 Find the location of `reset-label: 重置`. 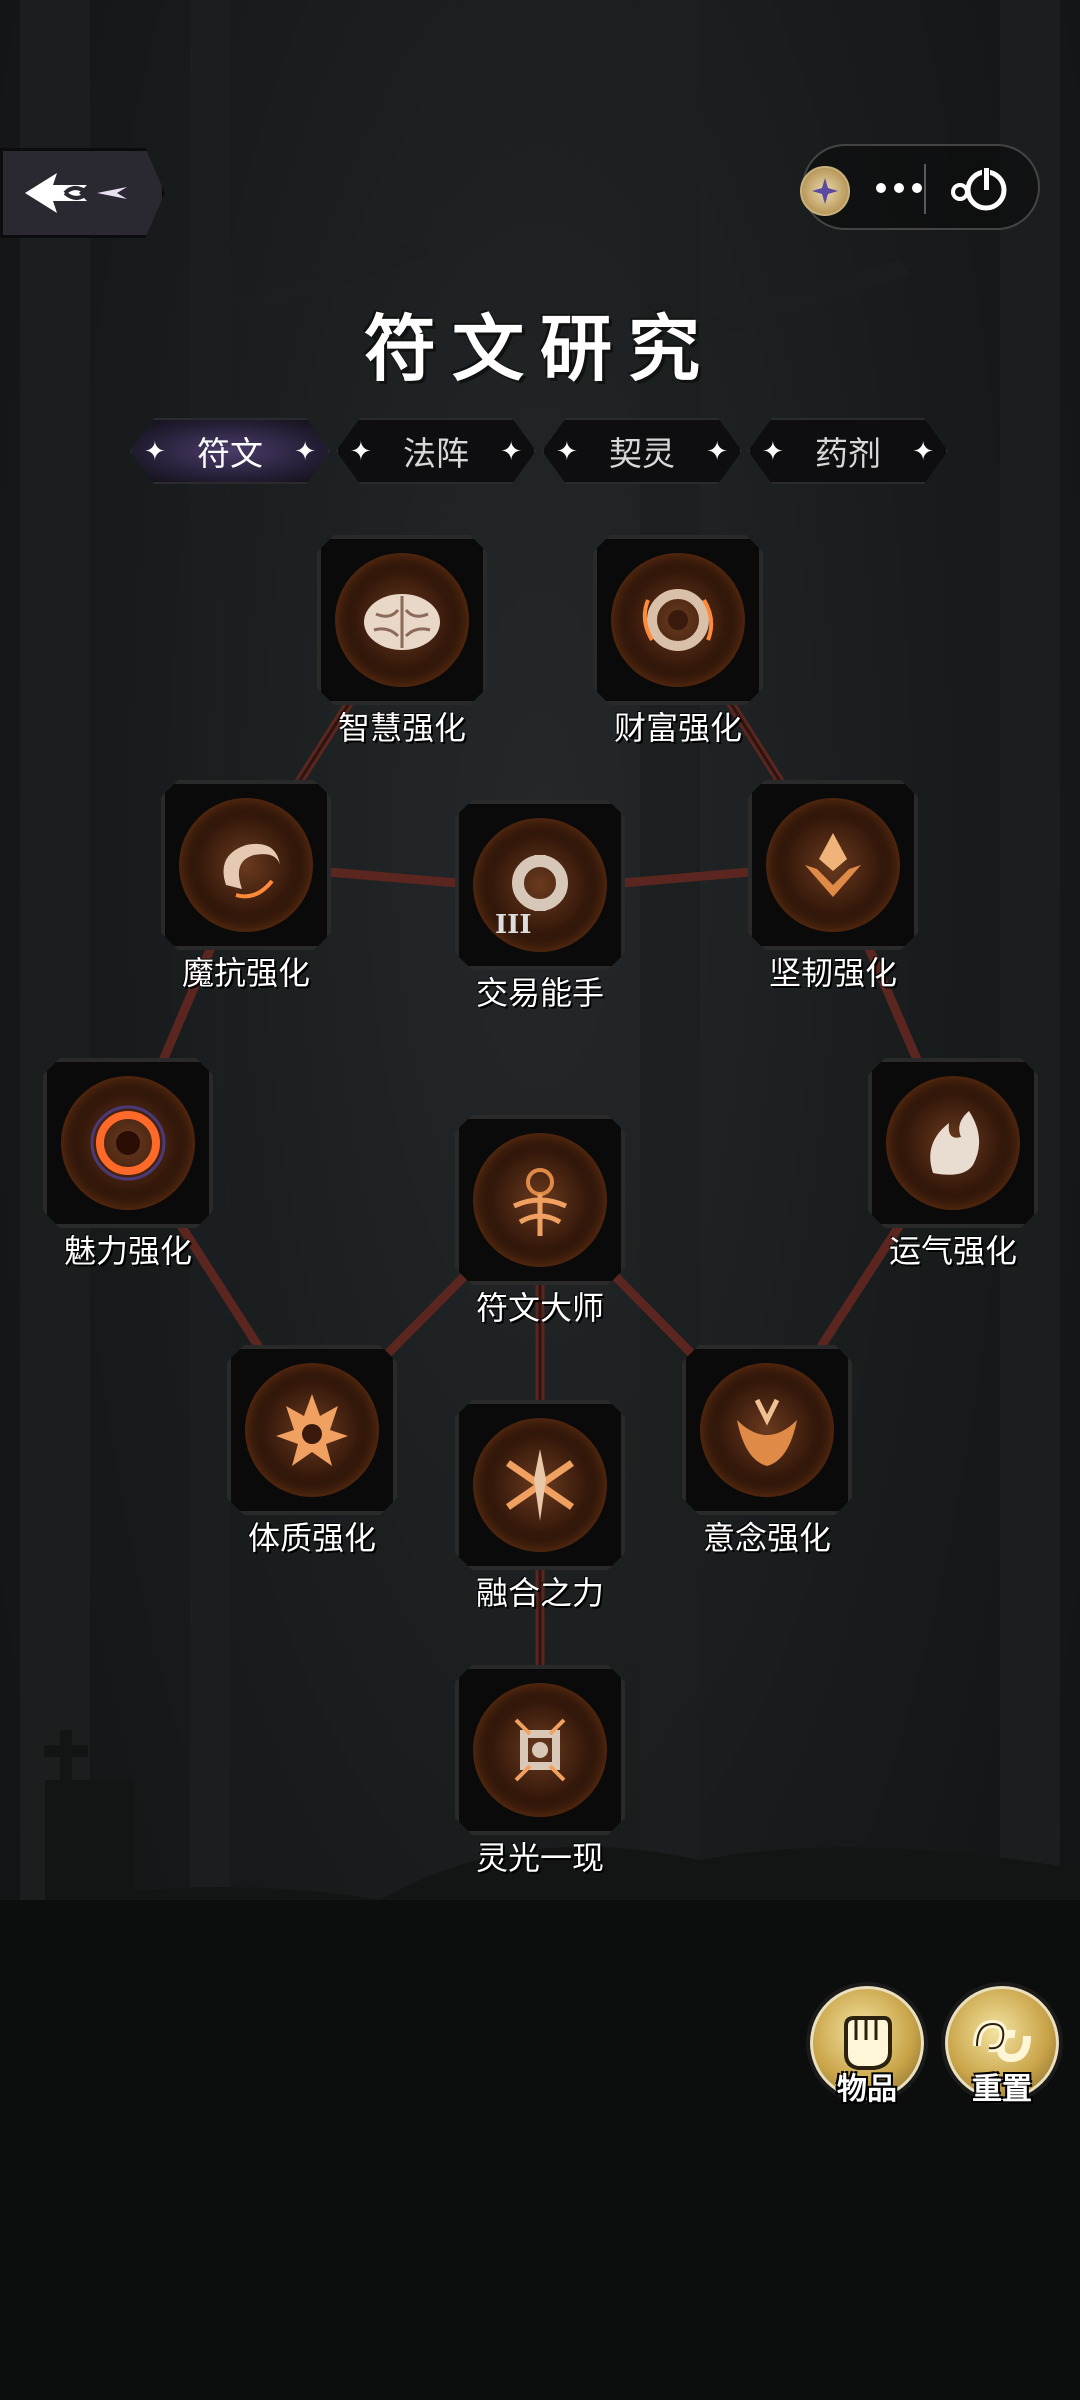

reset-label: 重置 is located at coordinates (1002, 2089).